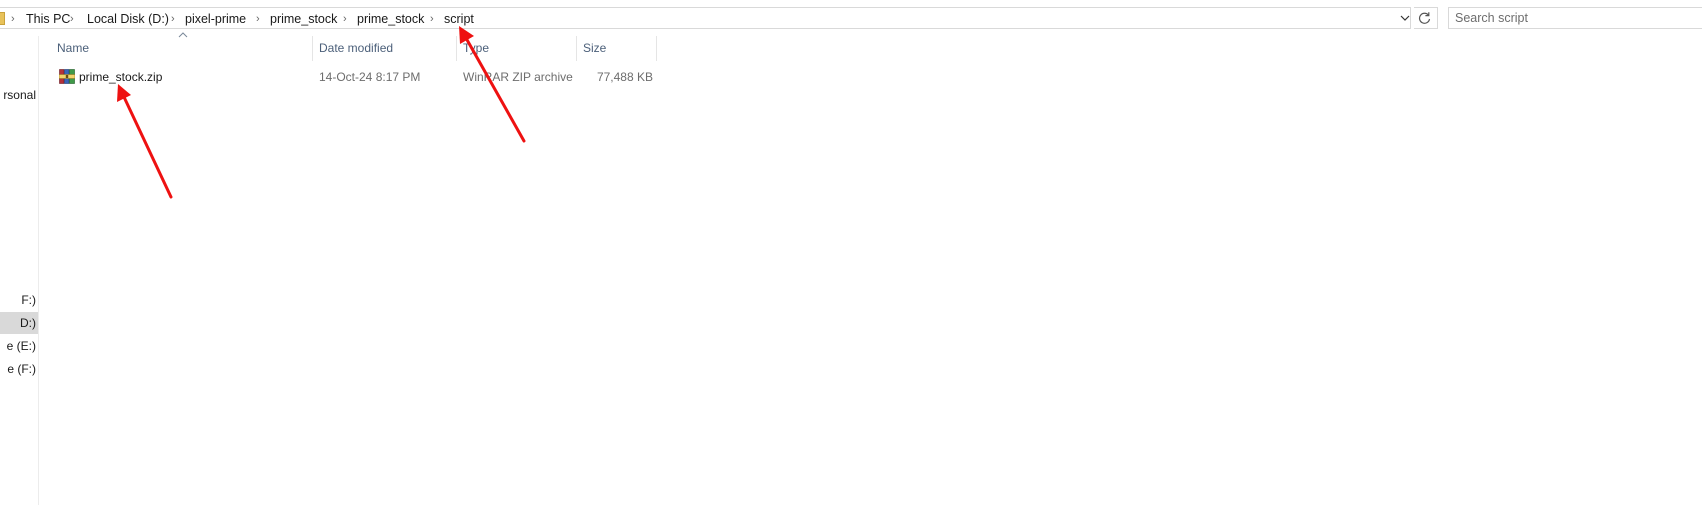 The width and height of the screenshot is (1702, 505). What do you see at coordinates (459, 19) in the screenshot?
I see `breadcrumb-script: script` at bounding box center [459, 19].